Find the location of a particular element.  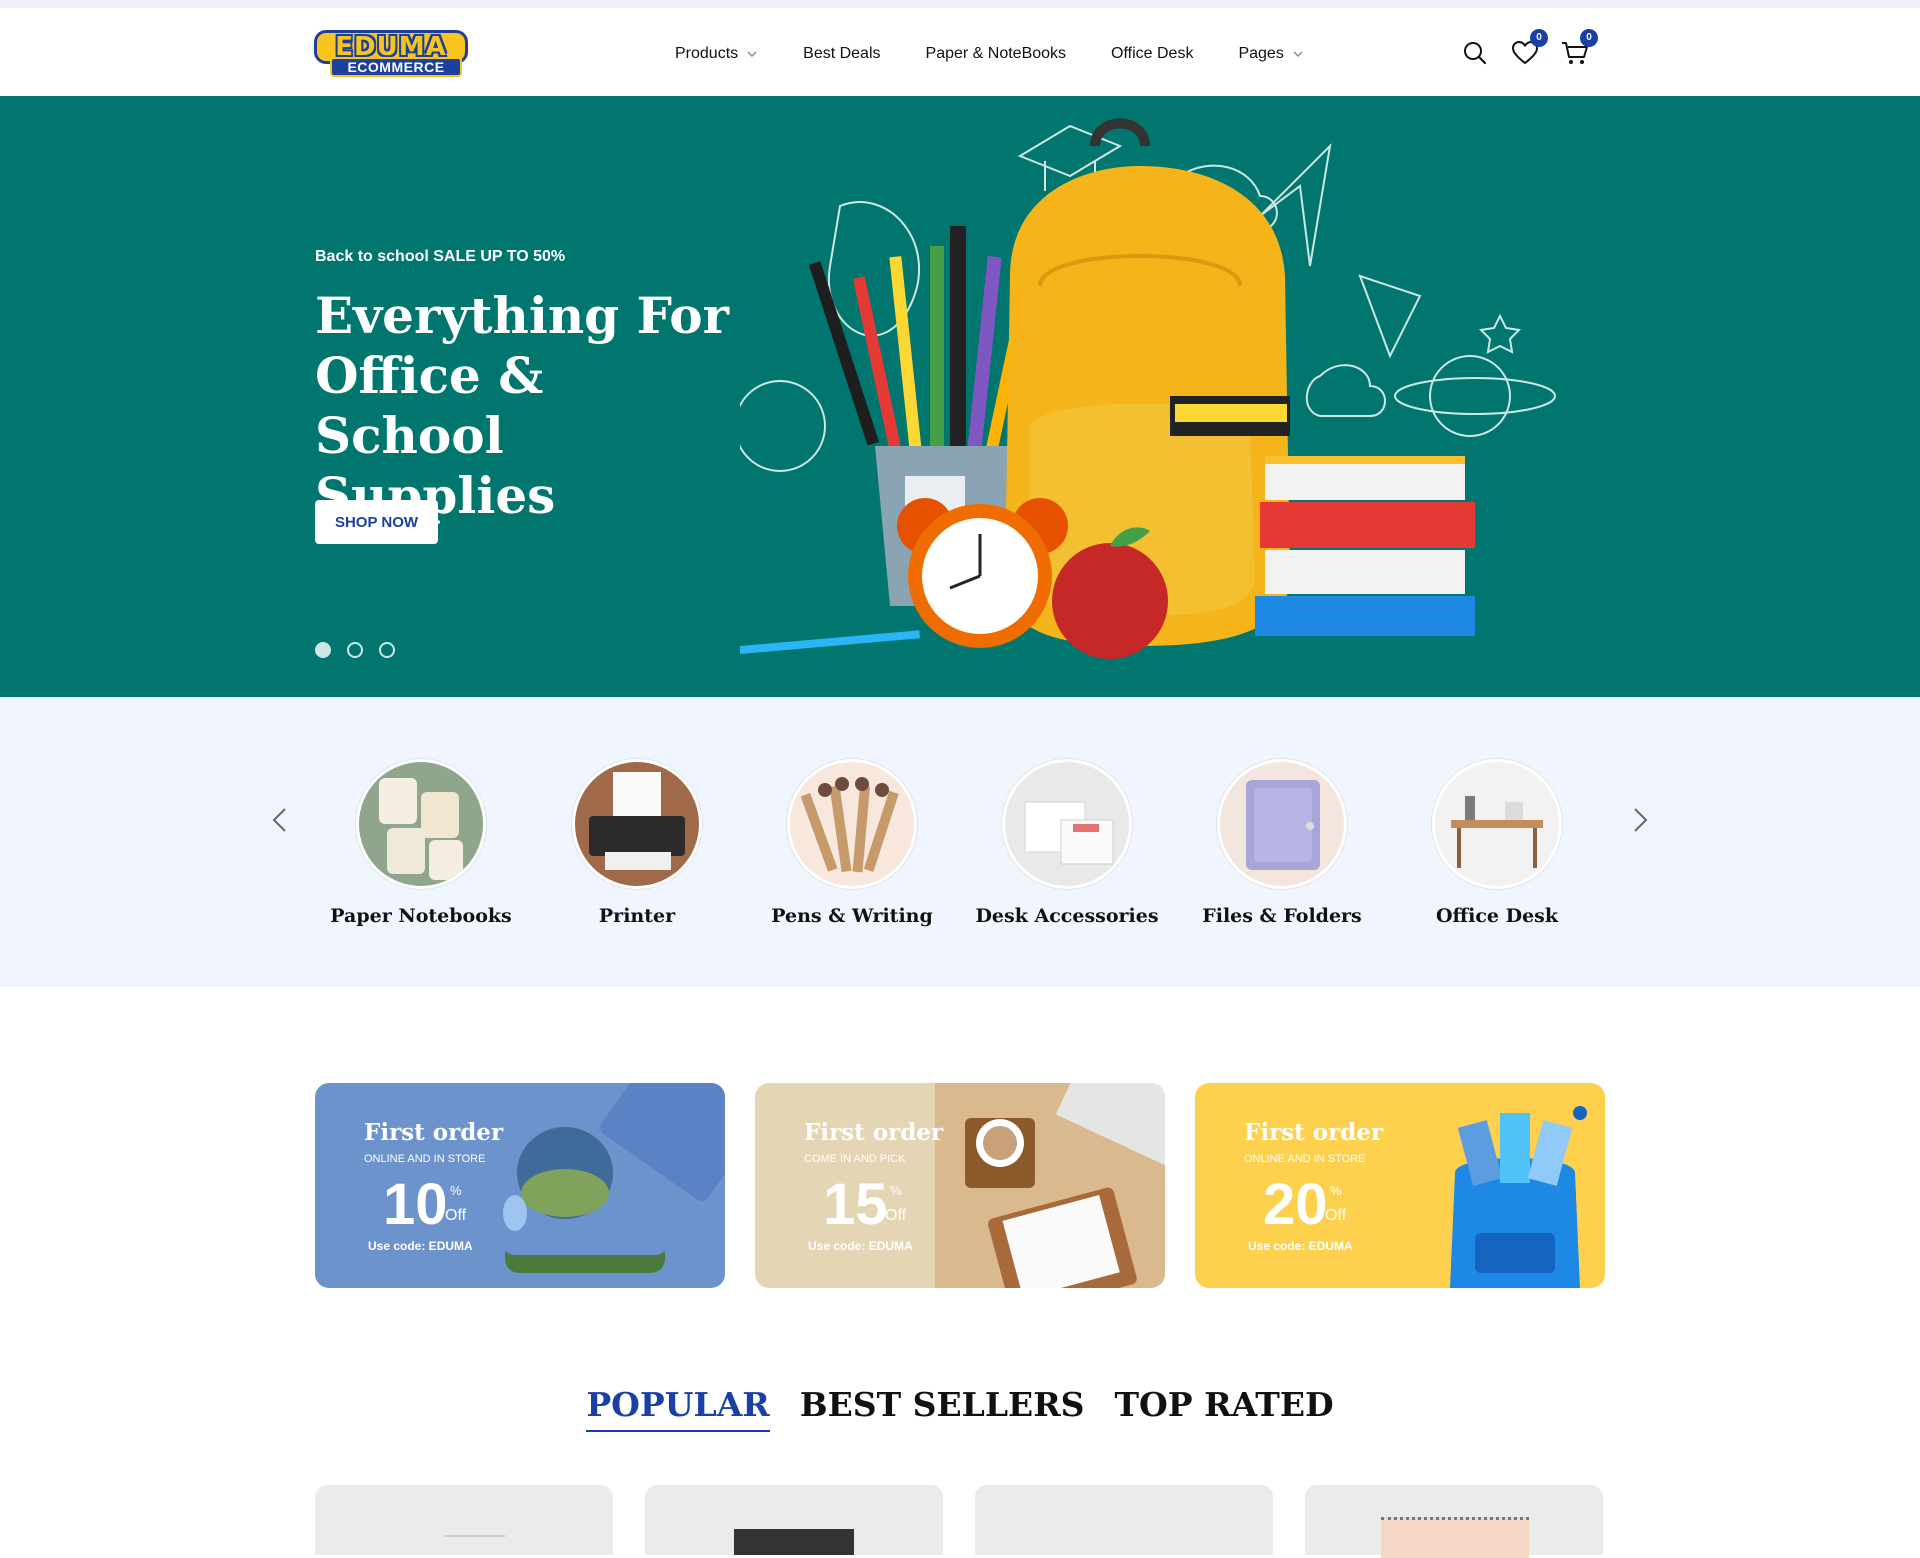

search-icon is located at coordinates (1475, 53).